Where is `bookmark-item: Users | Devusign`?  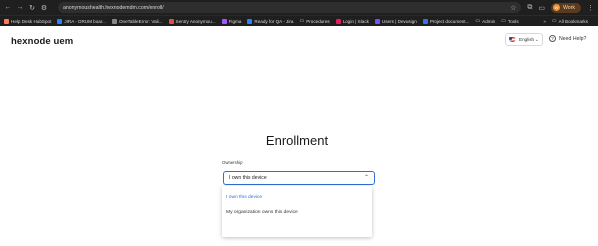
bookmark-item: Users | Devusign is located at coordinates (395, 21).